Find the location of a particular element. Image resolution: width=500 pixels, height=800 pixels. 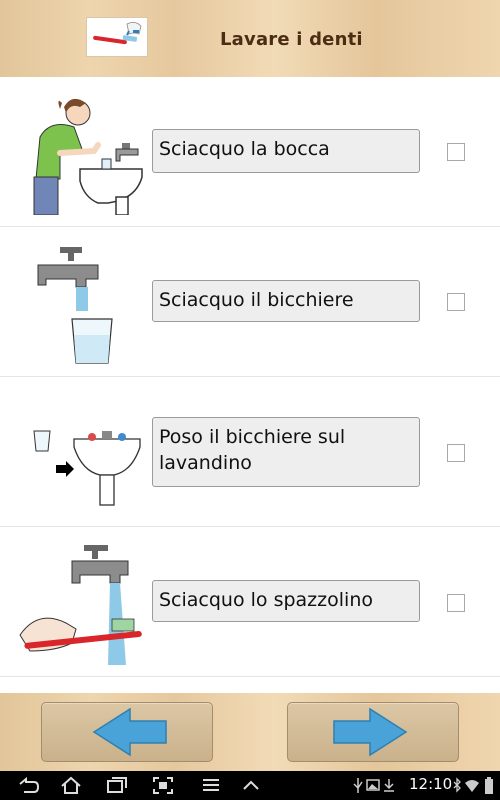

step-label: Sciacquo il bicchiere is located at coordinates (286, 301).